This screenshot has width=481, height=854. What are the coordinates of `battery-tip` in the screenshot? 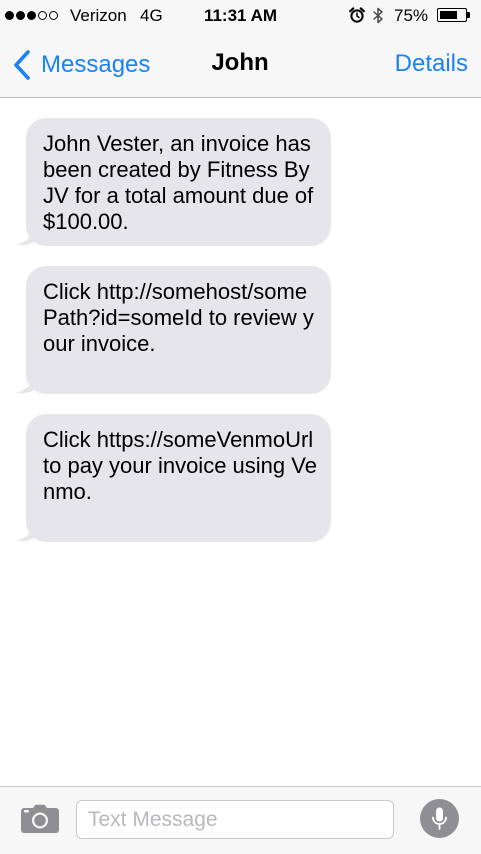 It's located at (468, 15).